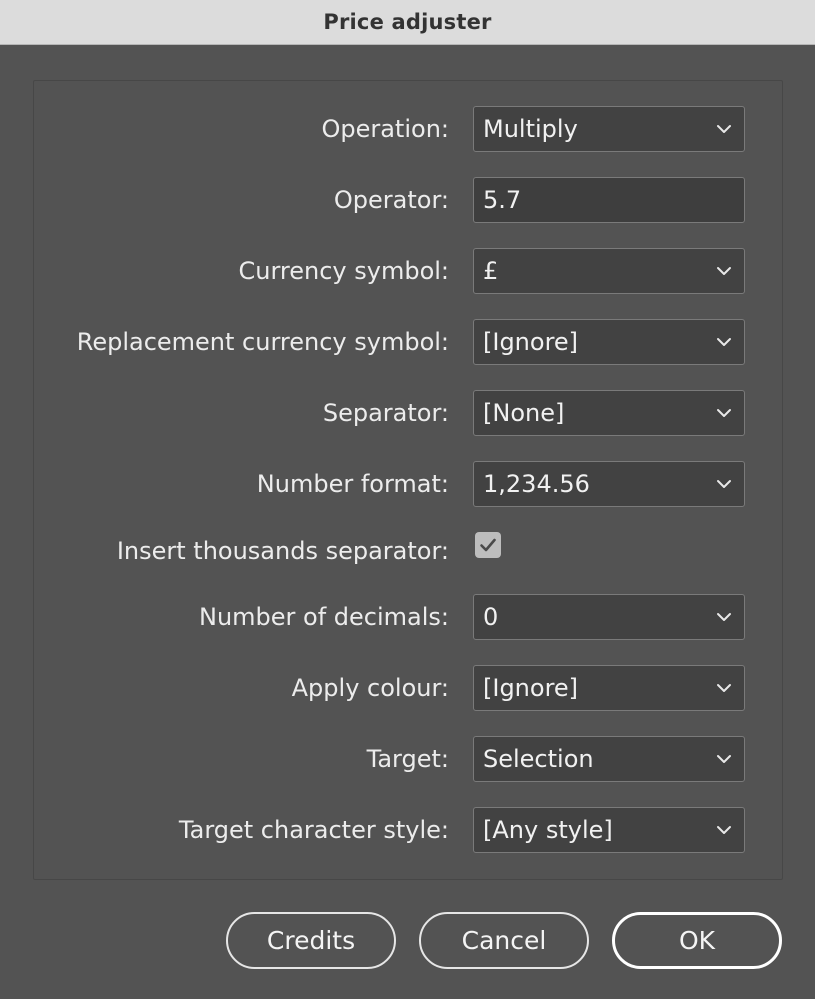  I want to click on title-bar: Price adjuster, so click(407, 22).